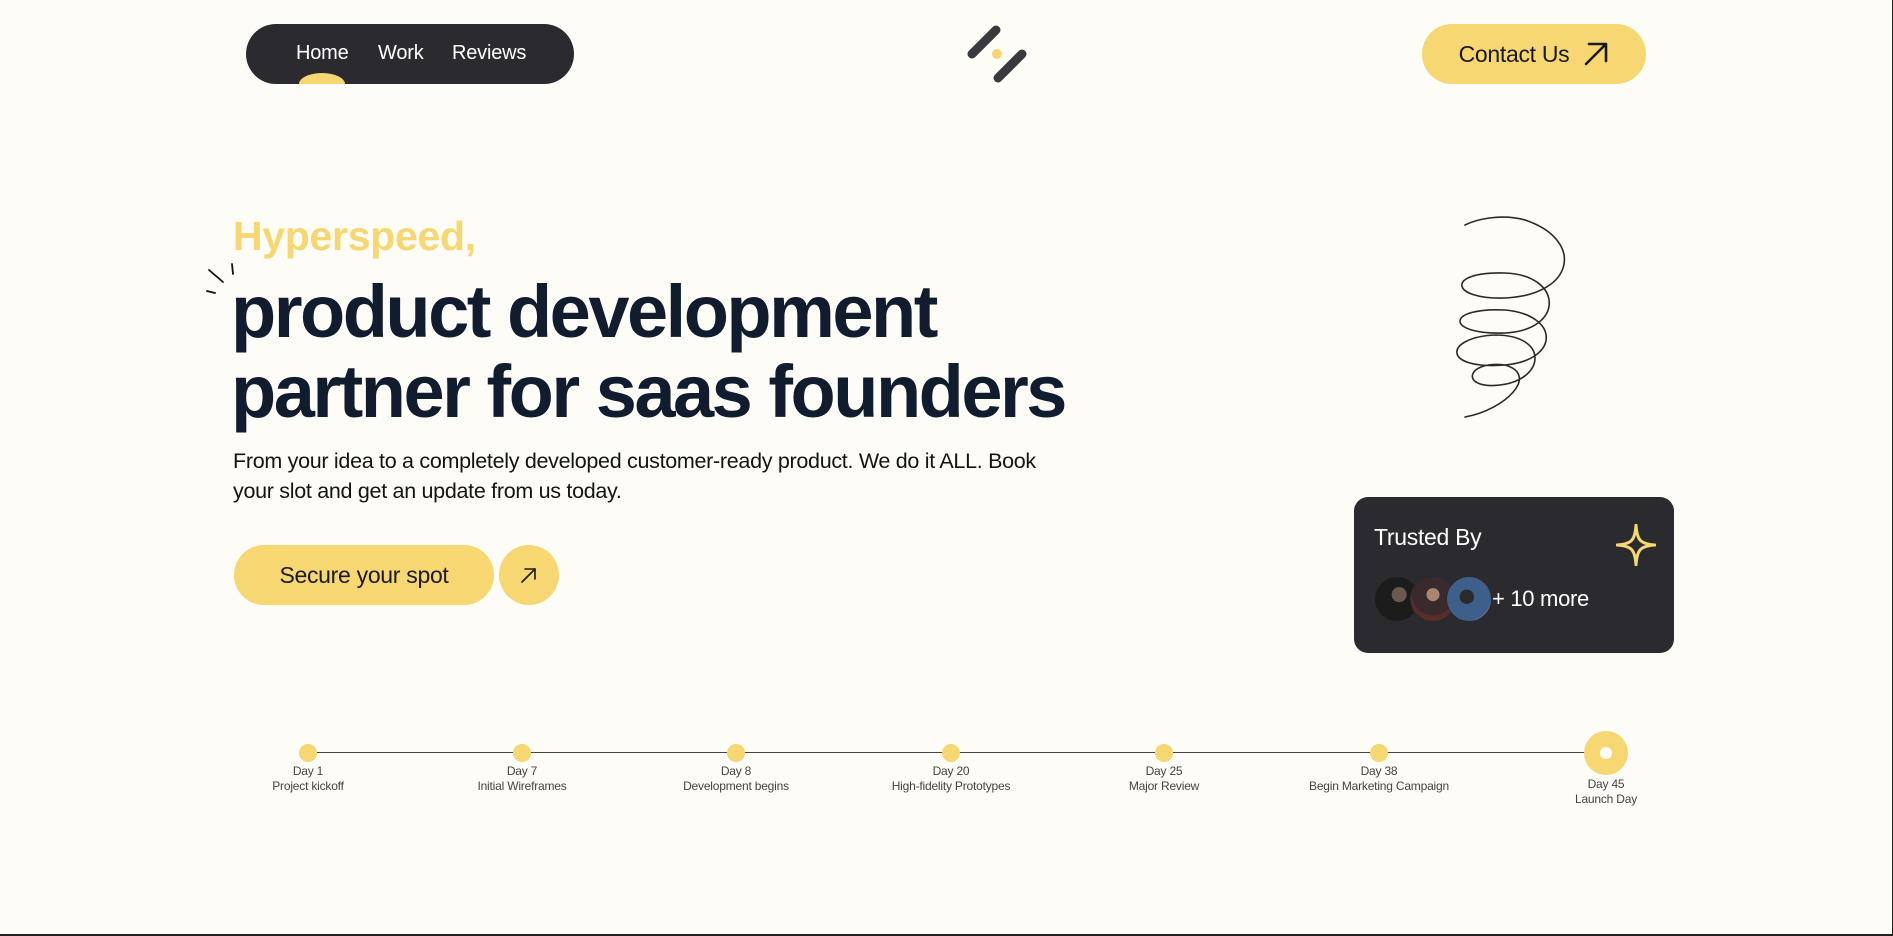 The width and height of the screenshot is (1893, 936). I want to click on timeline-step-current: Day 45 Launch Day, so click(1606, 769).